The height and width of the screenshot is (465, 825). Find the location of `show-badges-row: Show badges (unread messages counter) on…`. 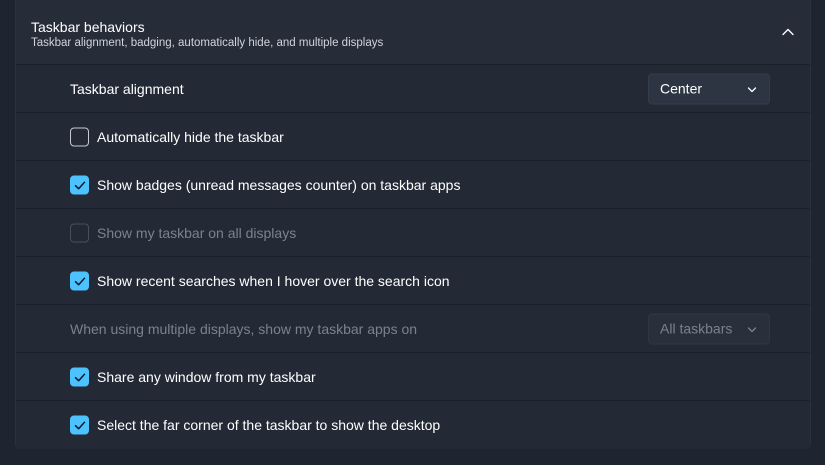

show-badges-row: Show badges (unread messages counter) on… is located at coordinates (413, 185).